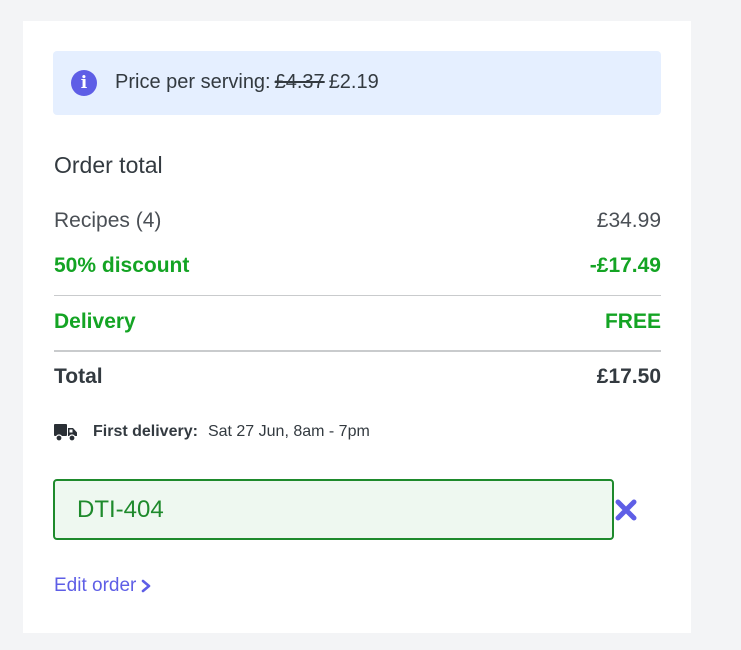  I want to click on recipes-row: Recipes (4) £34.99, so click(357, 221).